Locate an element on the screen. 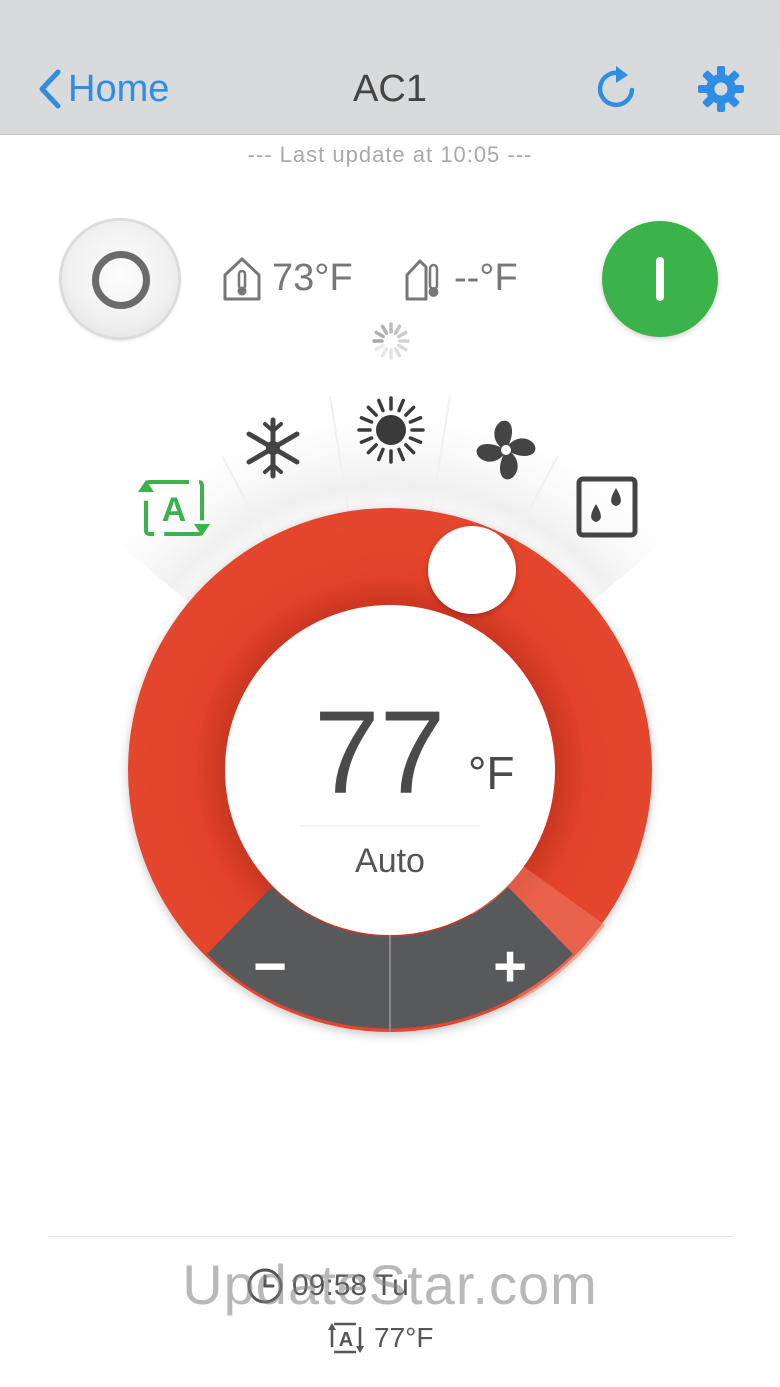 Image resolution: width=780 pixels, height=1387 pixels. minus-icon: − is located at coordinates (270, 966).